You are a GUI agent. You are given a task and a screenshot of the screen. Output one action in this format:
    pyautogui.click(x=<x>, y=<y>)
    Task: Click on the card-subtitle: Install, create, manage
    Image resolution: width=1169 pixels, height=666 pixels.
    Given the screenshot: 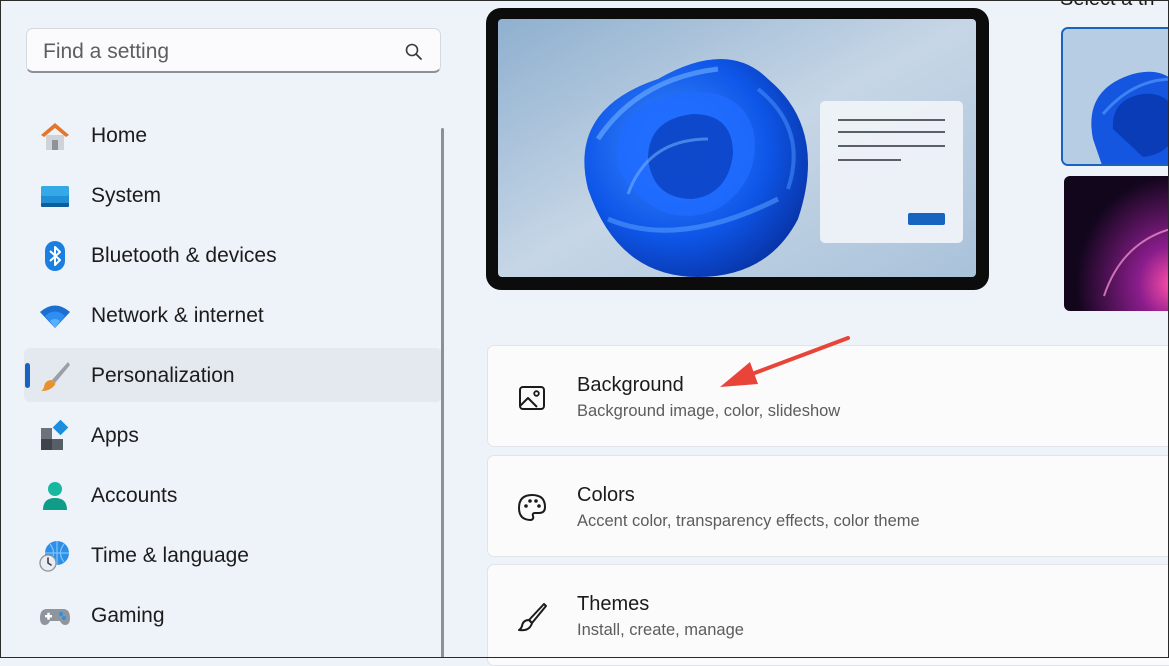 What is the action you would take?
    pyautogui.click(x=660, y=630)
    